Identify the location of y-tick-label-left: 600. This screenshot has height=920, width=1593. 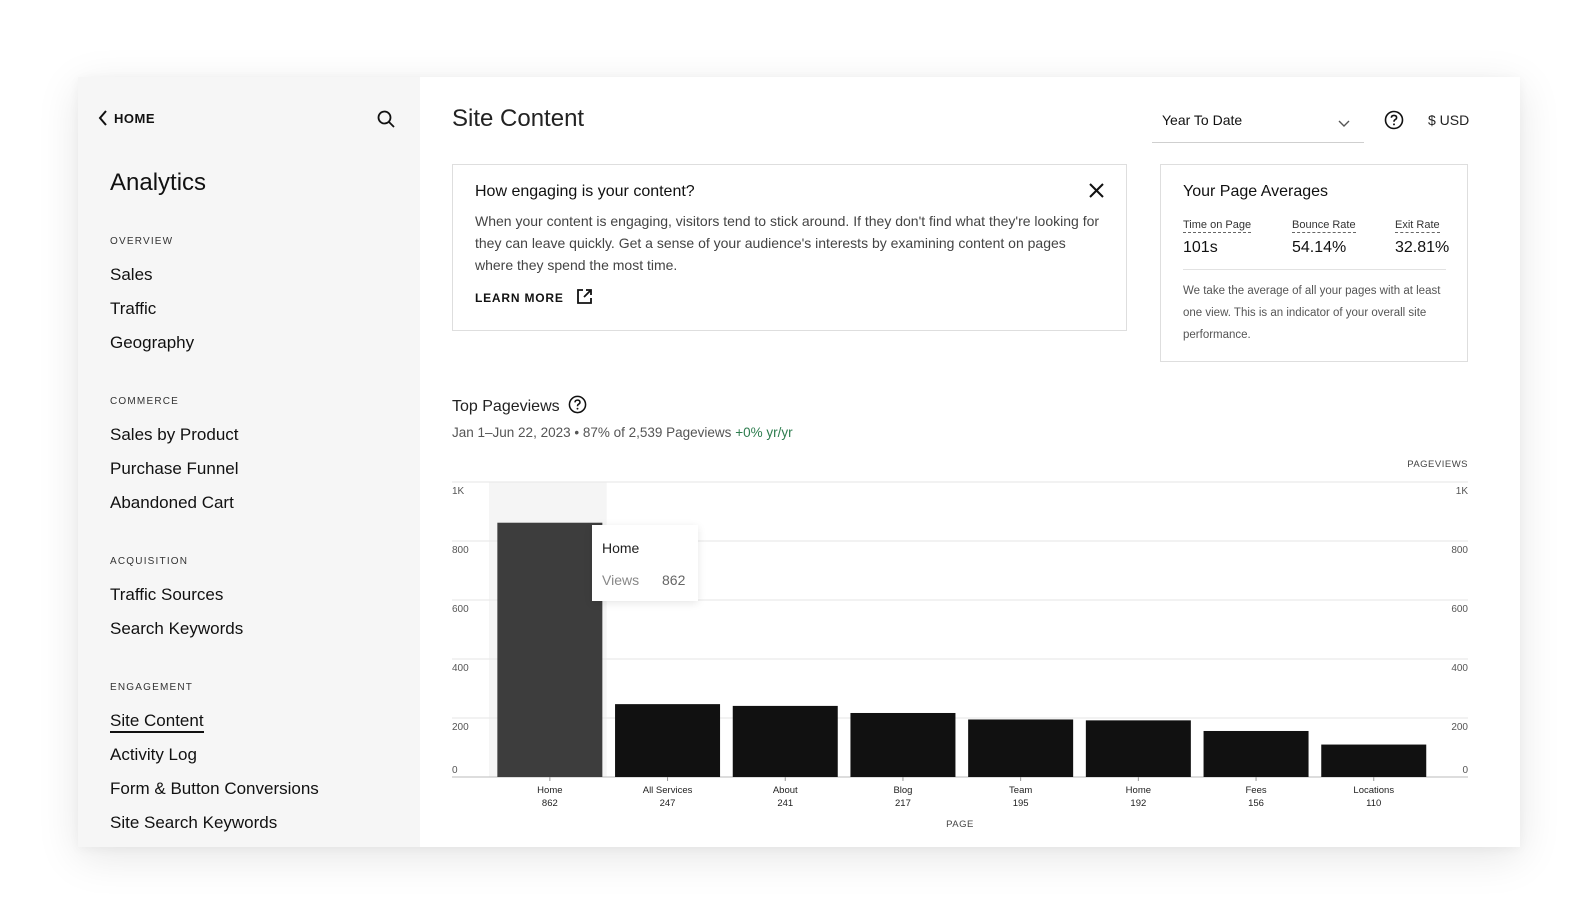
(460, 609).